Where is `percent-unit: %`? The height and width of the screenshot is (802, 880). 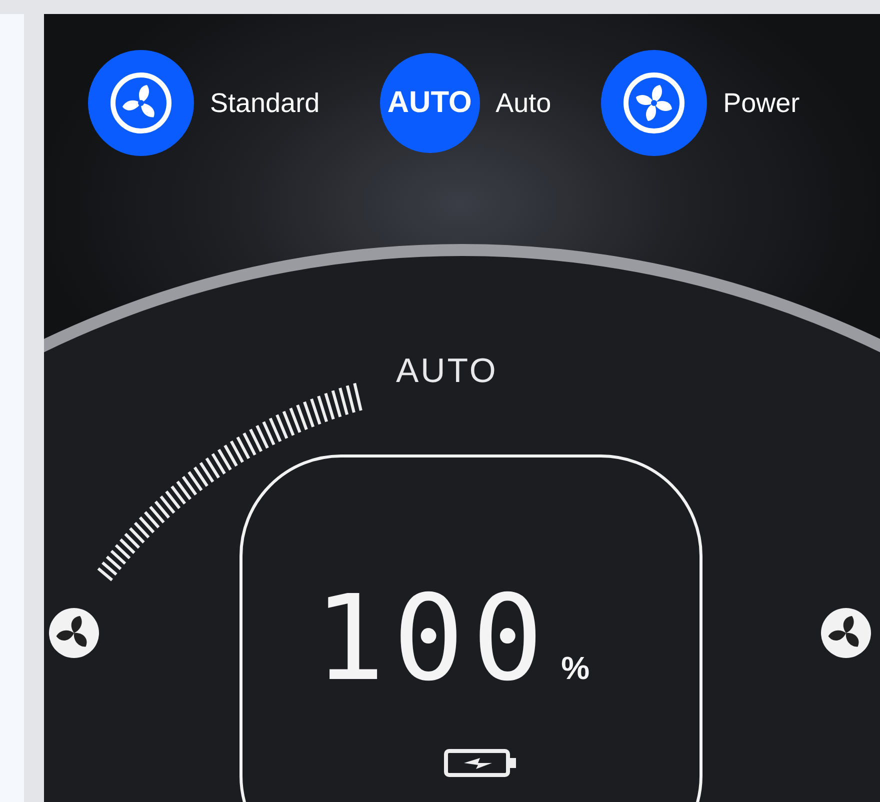
percent-unit: % is located at coordinates (575, 669).